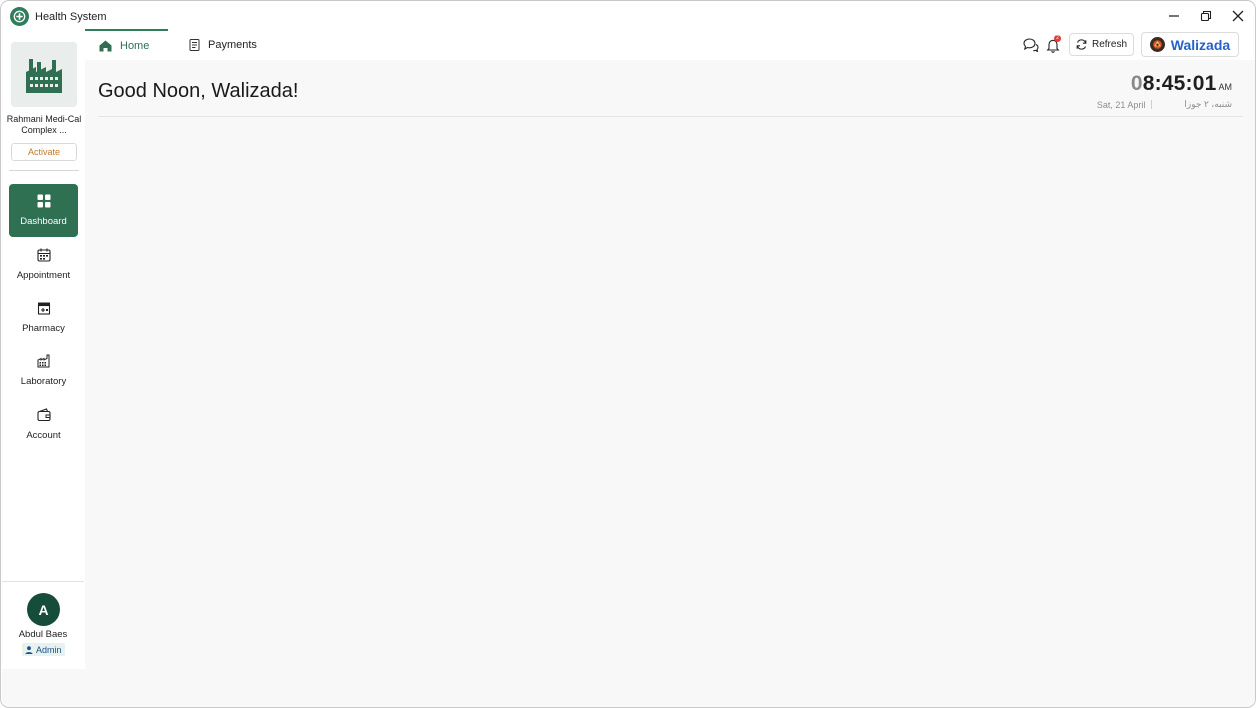 The width and height of the screenshot is (1256, 708). I want to click on user-profile-card: A Abdul Baes Admin, so click(43, 625).